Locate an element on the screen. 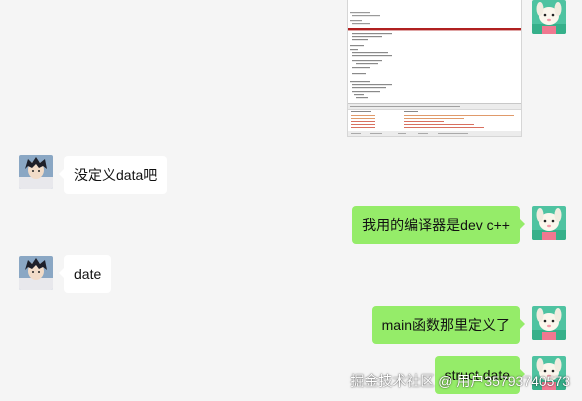 The image size is (582, 401). message-bubble-incoming: date is located at coordinates (85, 274).